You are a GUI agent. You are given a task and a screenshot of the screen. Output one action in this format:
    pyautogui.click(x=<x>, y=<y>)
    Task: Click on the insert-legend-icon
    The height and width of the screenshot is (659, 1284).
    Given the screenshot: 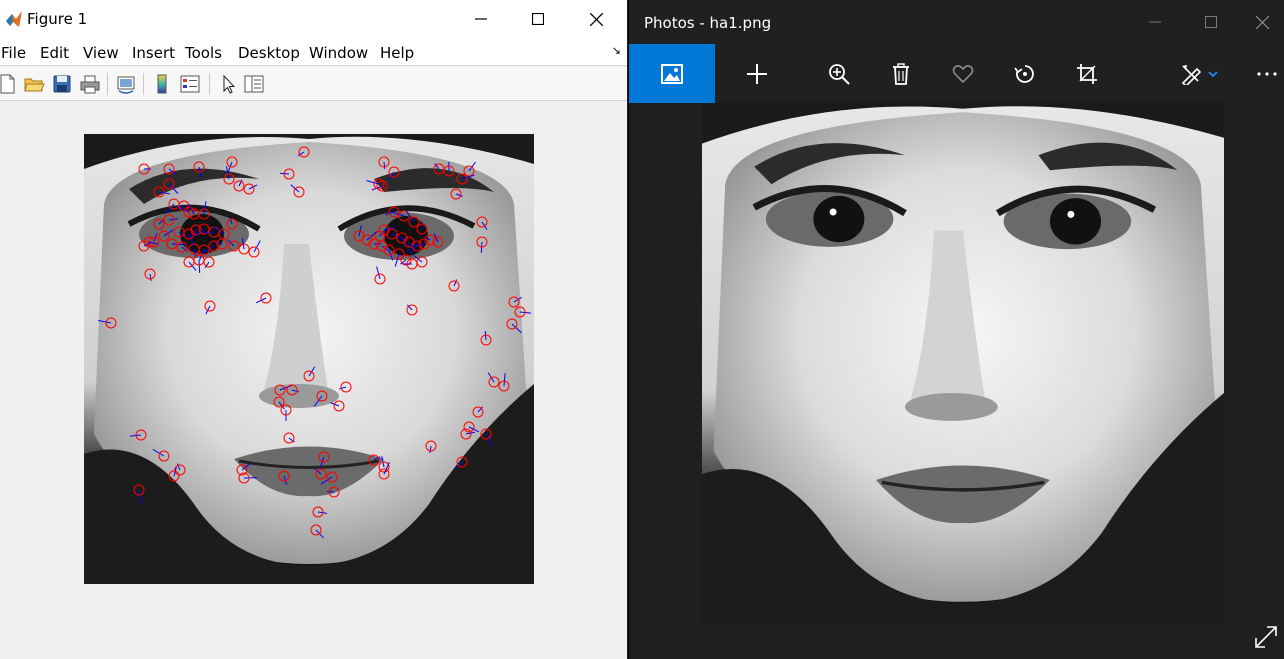 What is the action you would take?
    pyautogui.click(x=190, y=84)
    